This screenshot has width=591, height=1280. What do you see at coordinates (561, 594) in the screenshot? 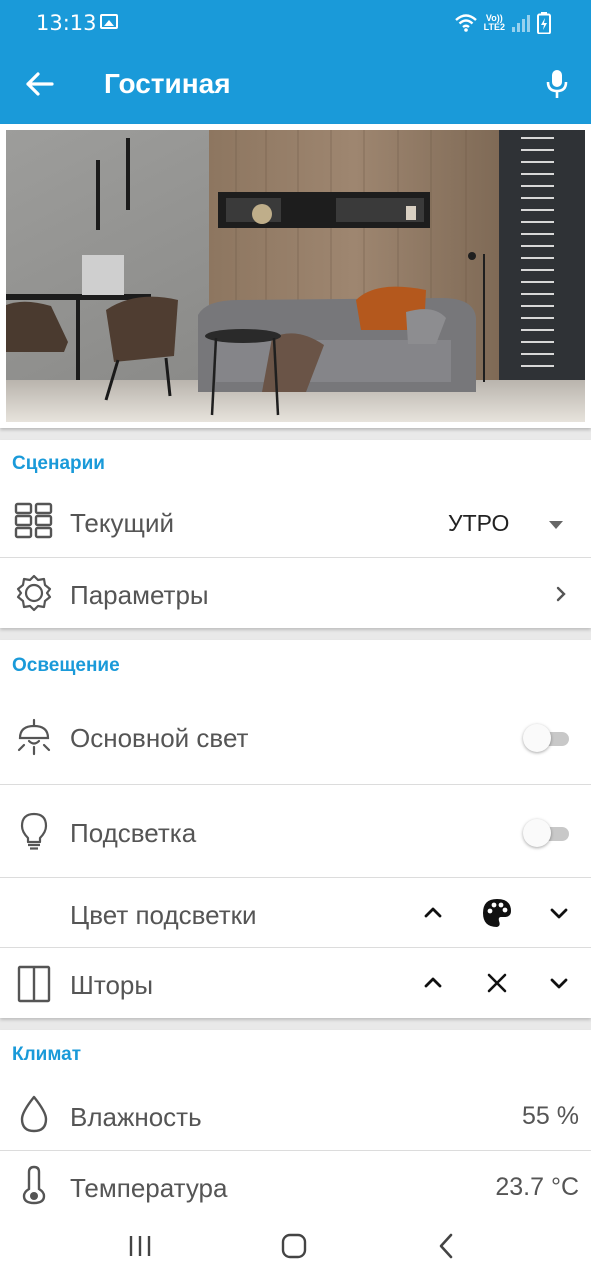
I see `chevron-right-icon` at bounding box center [561, 594].